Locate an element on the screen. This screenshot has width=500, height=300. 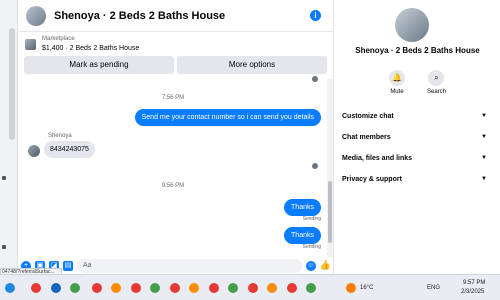
emoji-icon: ☺ is located at coordinates (310, 265).